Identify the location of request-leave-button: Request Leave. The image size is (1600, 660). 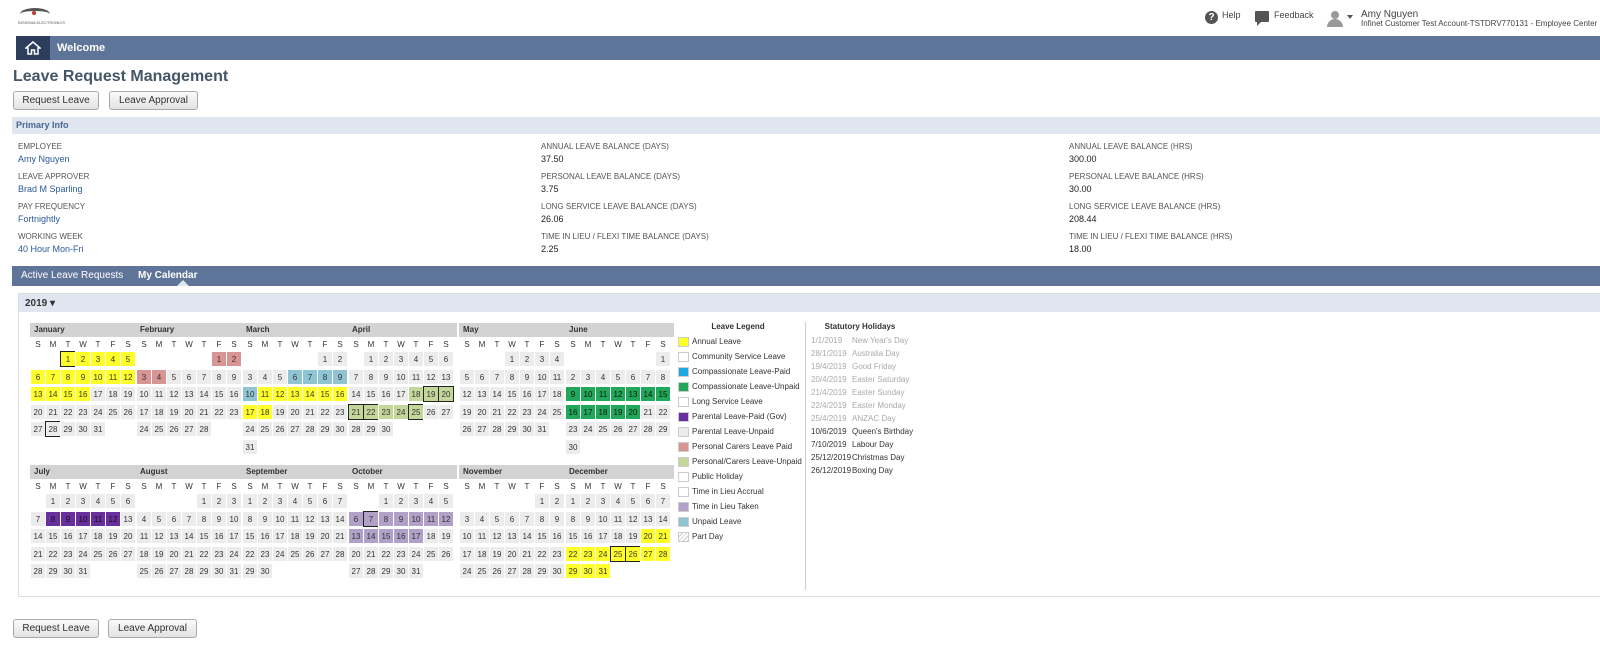
(56, 100).